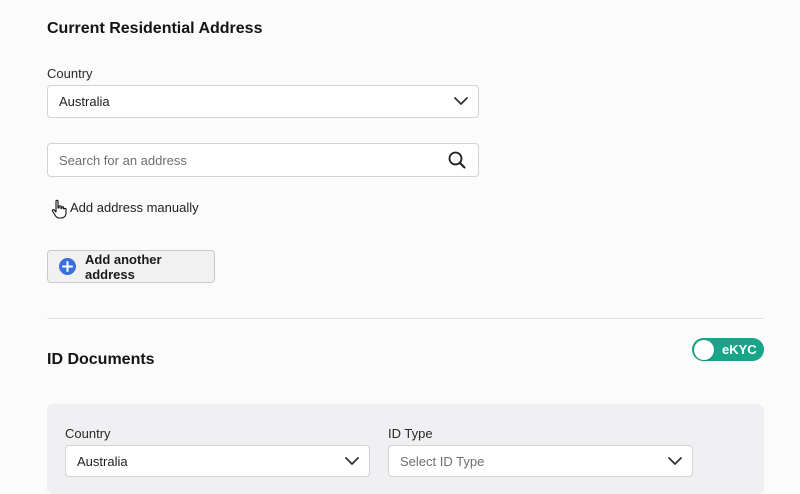 This screenshot has height=494, width=800. Describe the element at coordinates (263, 101) in the screenshot. I see `address-country-select: Australia` at that location.